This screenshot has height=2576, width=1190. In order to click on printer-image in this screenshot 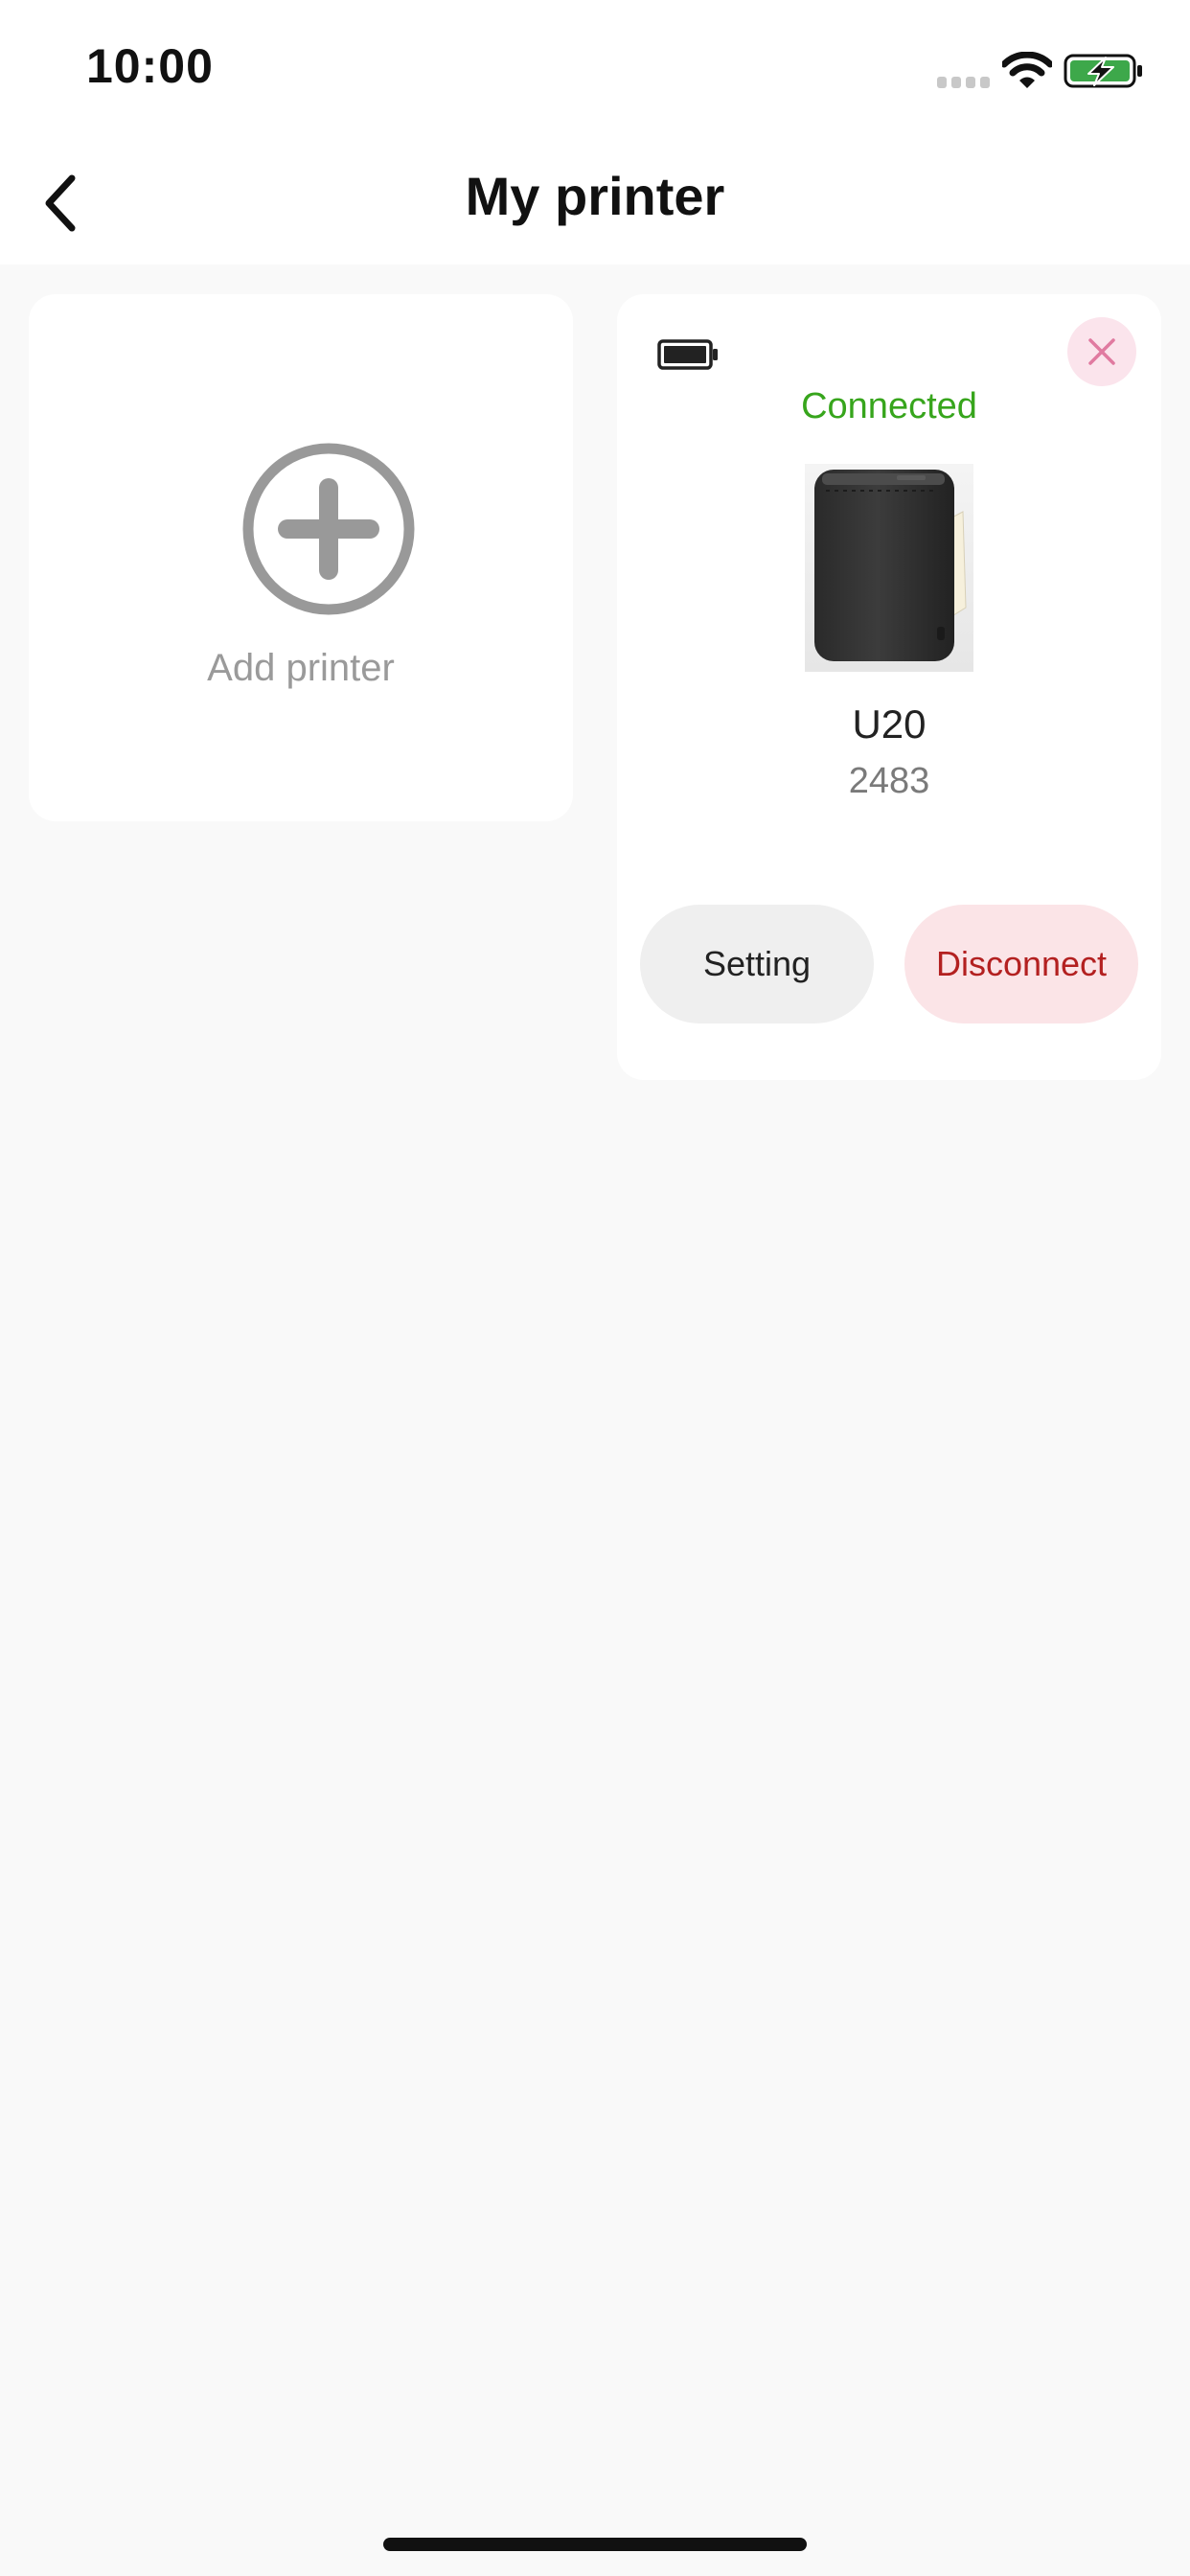, I will do `click(889, 568)`.